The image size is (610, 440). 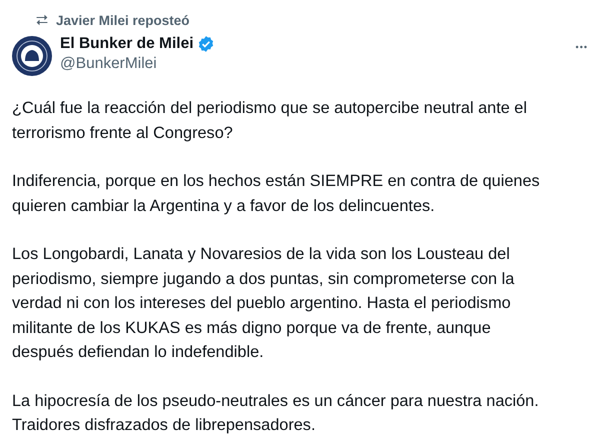 I want to click on tweet-paragraph: ¿Cuál fue la reacción del periodismo que se autopercibe neutral ante el terrorismo frente al Congreso?, so click(x=270, y=121).